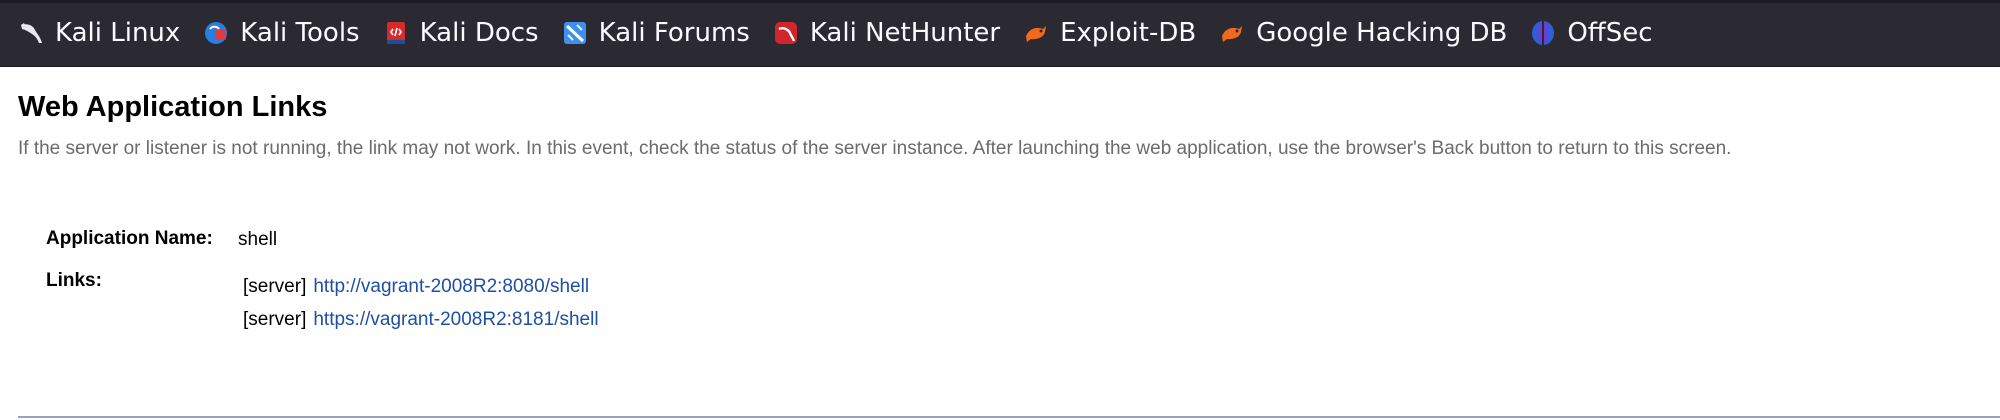 The image size is (2000, 420). I want to click on bookmark-label: Kali Linux, so click(118, 33).